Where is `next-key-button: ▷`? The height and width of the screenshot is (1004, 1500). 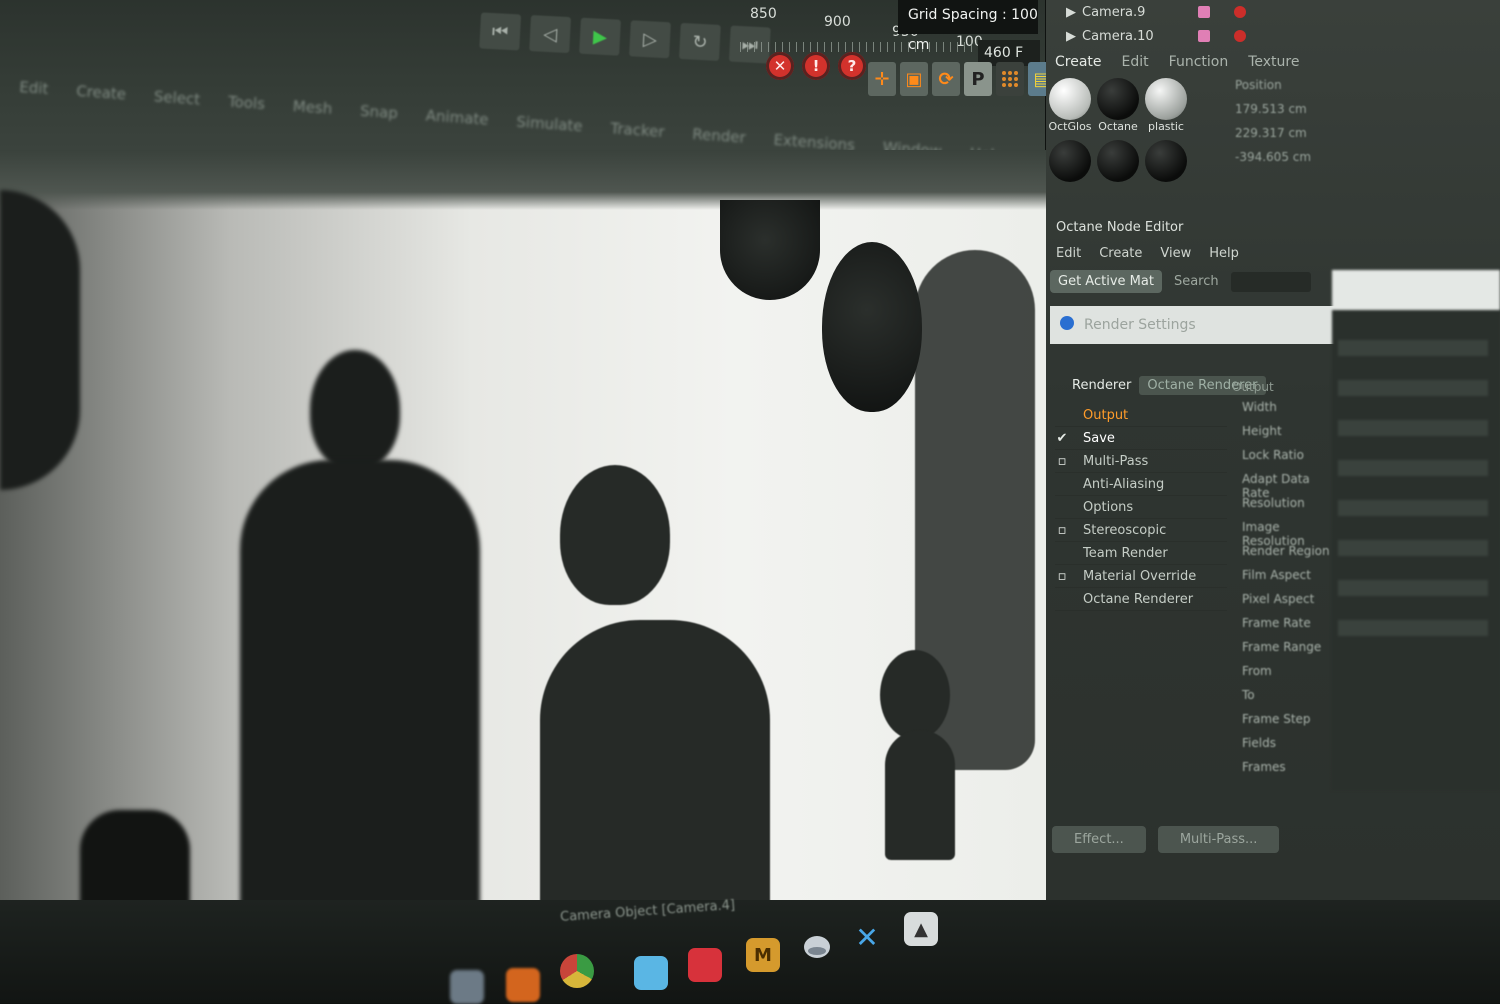 next-key-button: ▷ is located at coordinates (650, 39).